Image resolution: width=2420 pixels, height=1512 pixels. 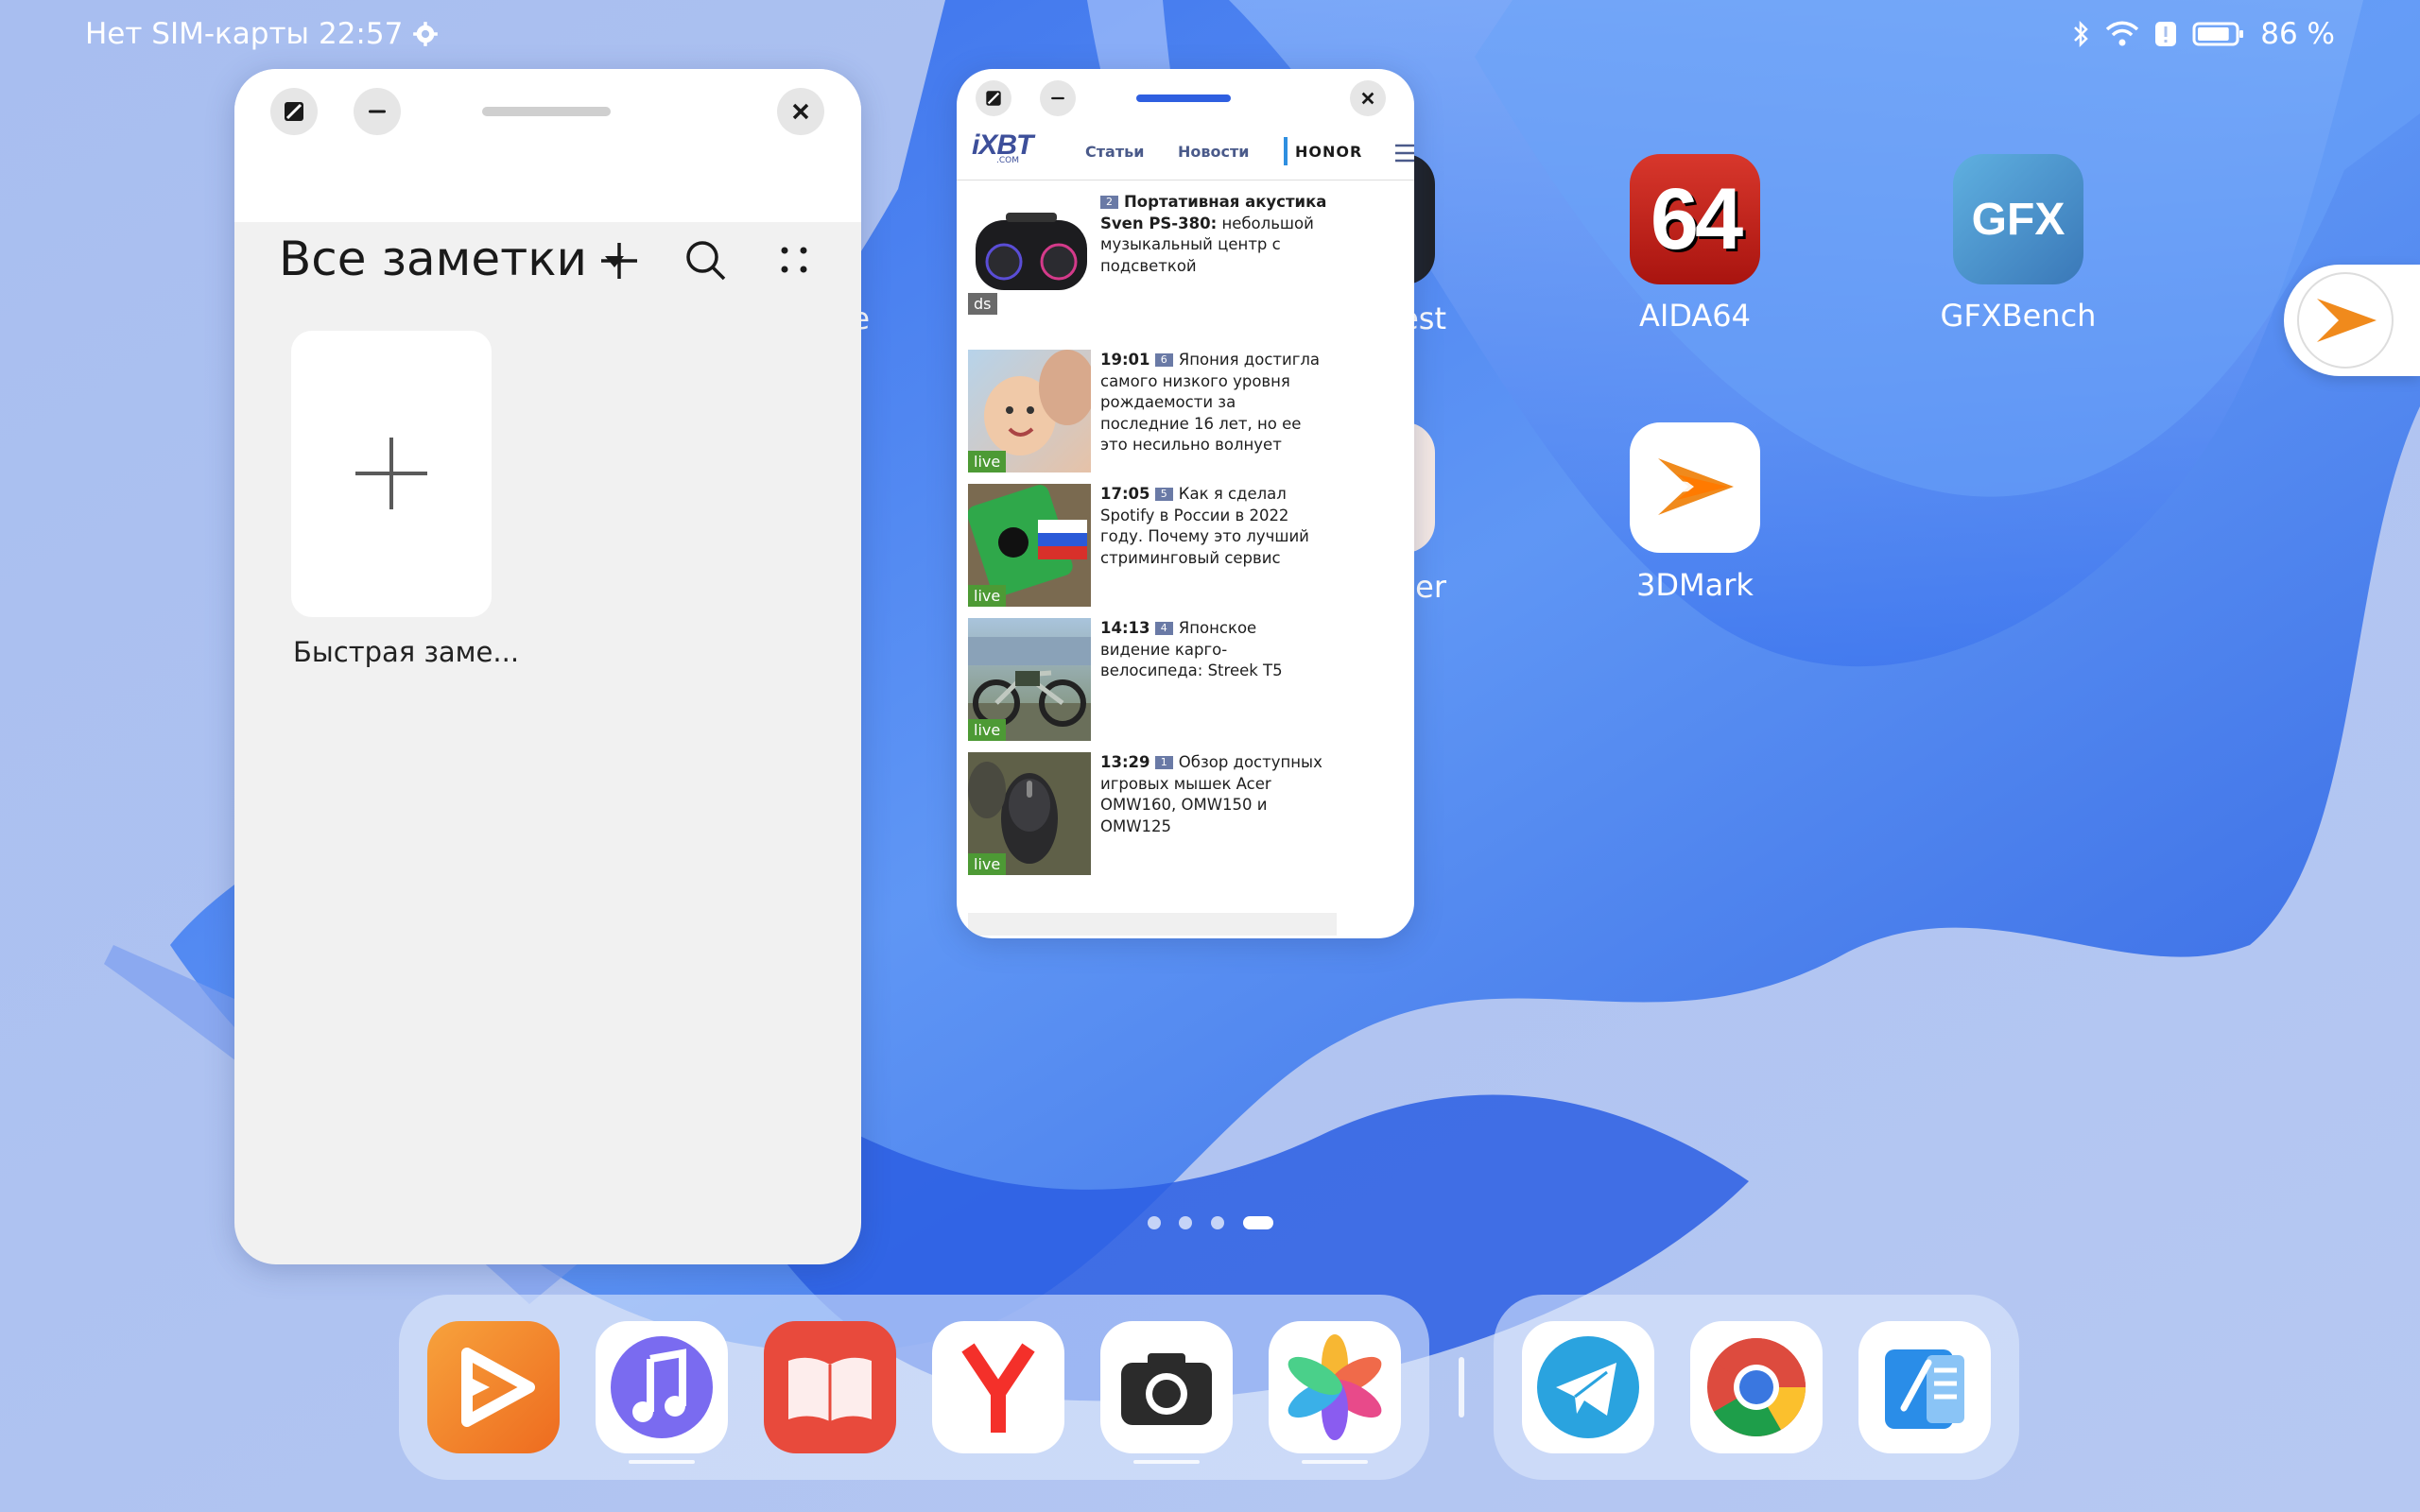 I want to click on aida64-label: AIDA64, so click(x=1694, y=316).